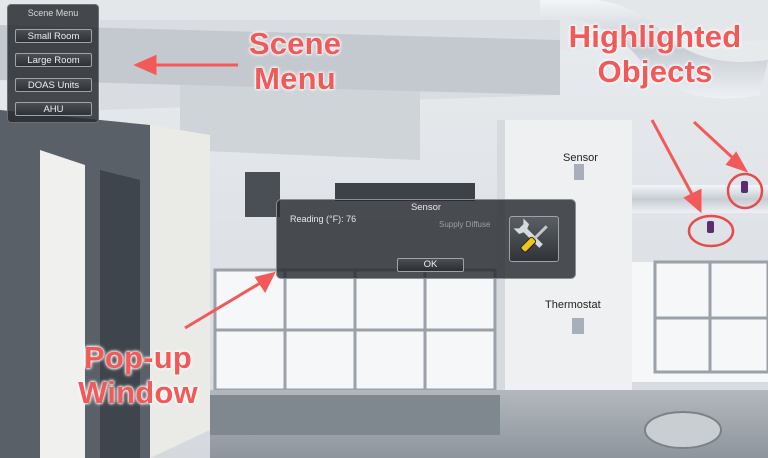  Describe the element at coordinates (426, 207) in the screenshot. I see `popup-title: Sensor` at that location.